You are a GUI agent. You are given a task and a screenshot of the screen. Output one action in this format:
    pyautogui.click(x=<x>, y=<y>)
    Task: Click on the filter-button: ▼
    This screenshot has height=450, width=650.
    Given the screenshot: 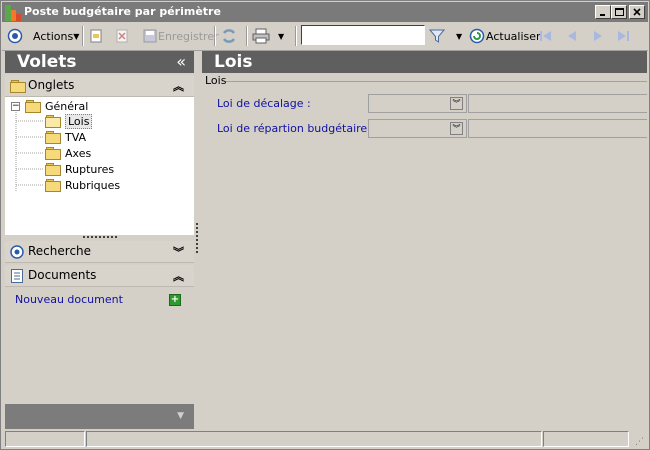 What is the action you would take?
    pyautogui.click(x=445, y=36)
    